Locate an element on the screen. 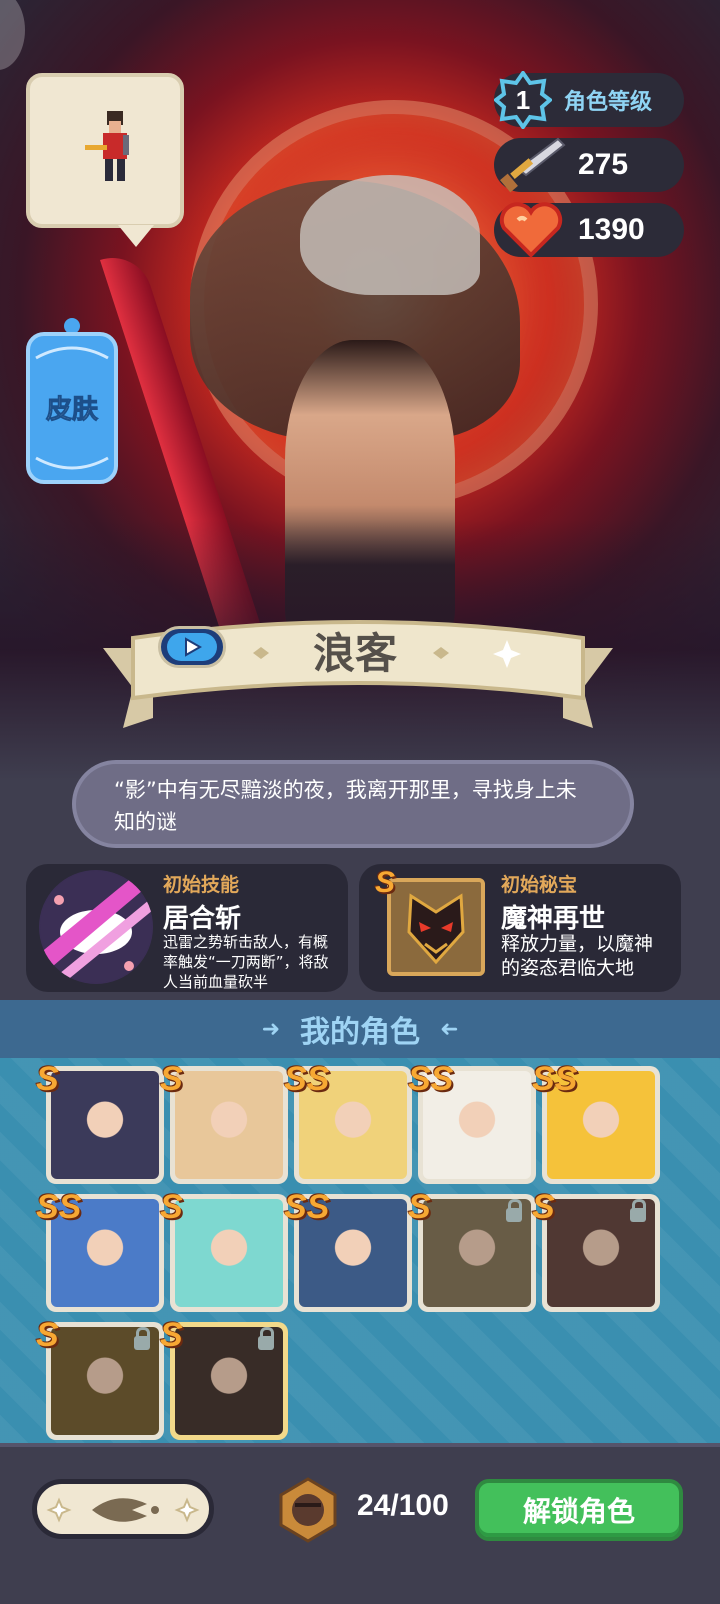 This screenshot has width=720, height=1604. skill-name: 居合斩 is located at coordinates (202, 919).